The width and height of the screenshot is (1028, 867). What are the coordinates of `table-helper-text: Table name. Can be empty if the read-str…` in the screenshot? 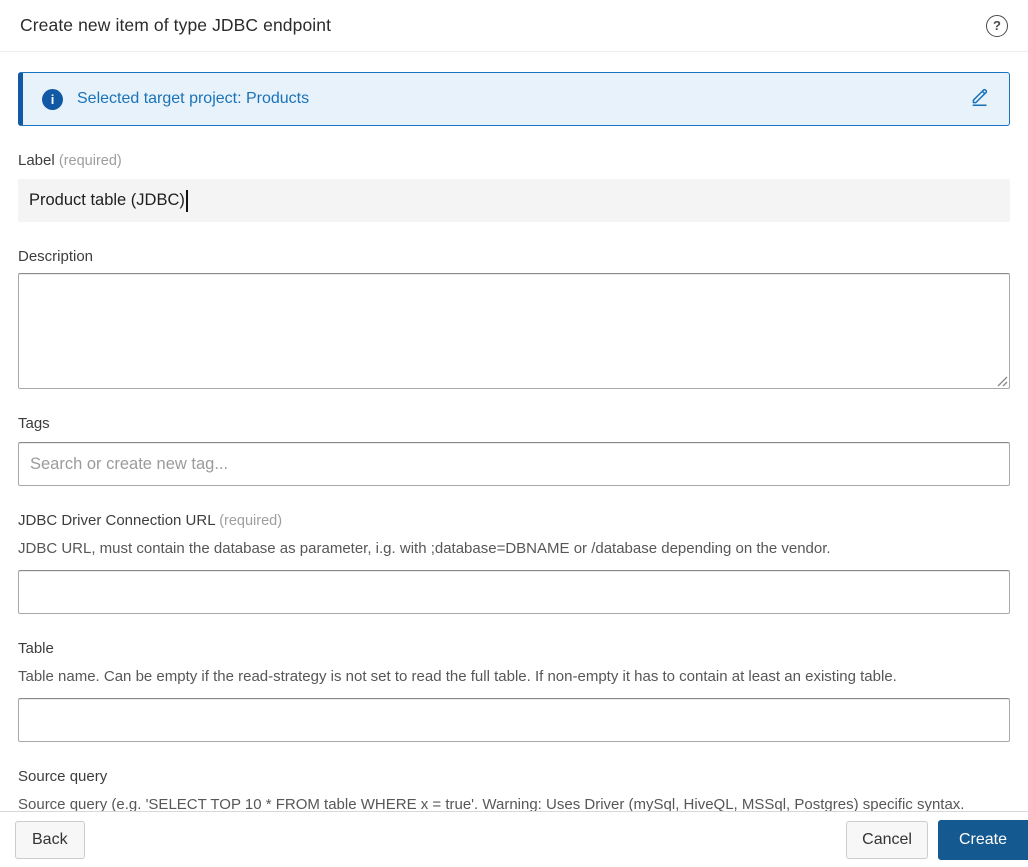 It's located at (457, 676).